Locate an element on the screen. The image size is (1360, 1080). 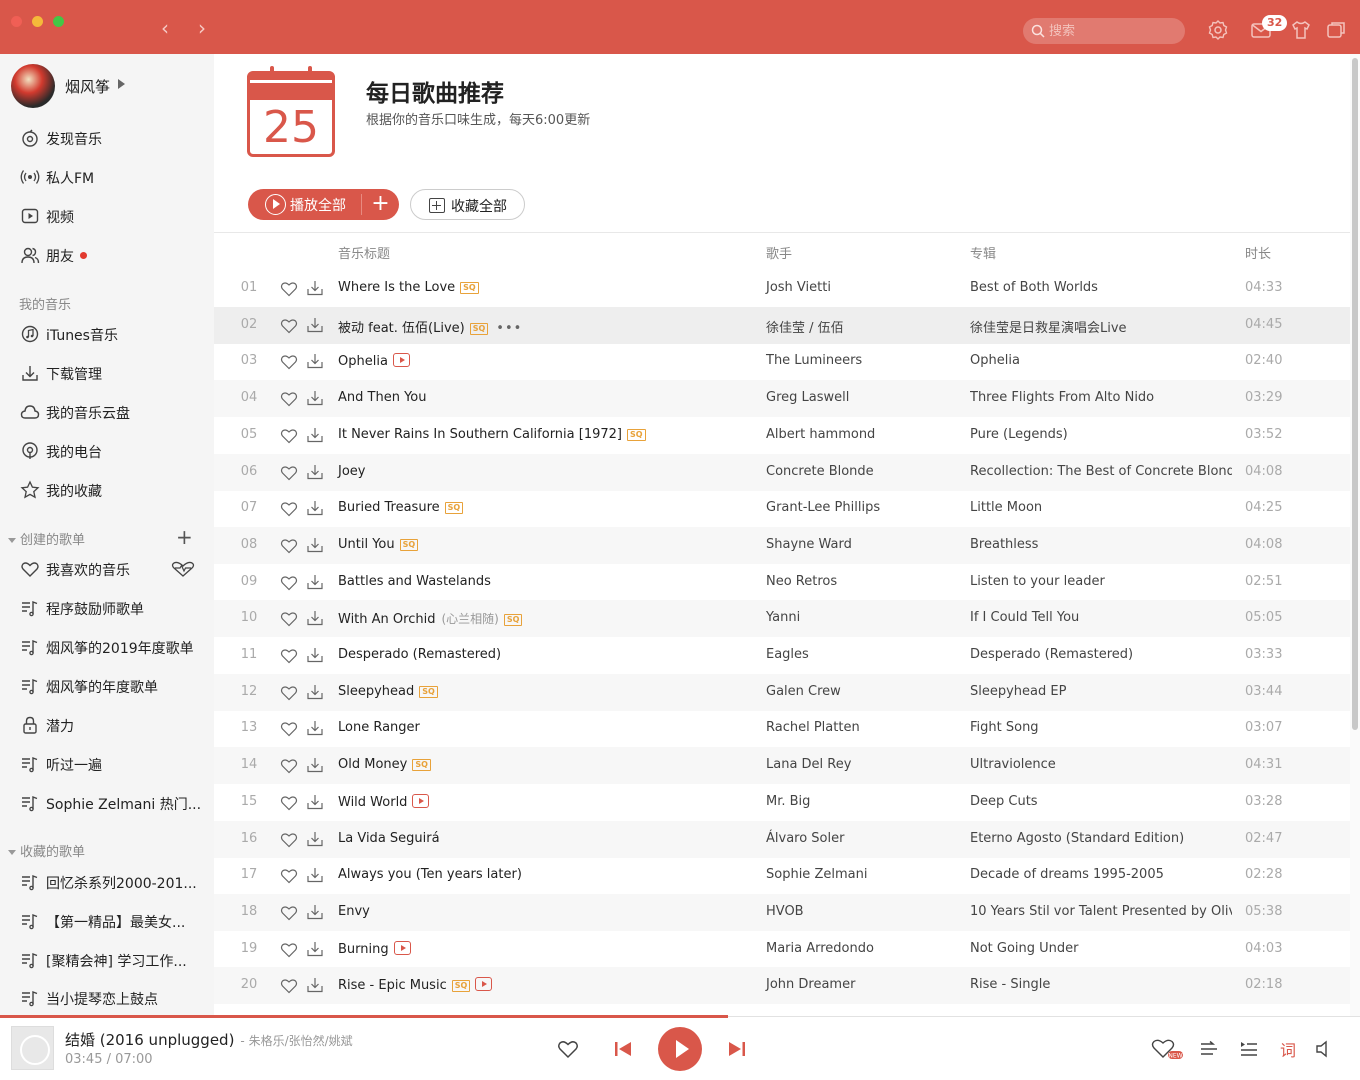
song-album: Three Flights From Alto Nido is located at coordinates (1101, 397).